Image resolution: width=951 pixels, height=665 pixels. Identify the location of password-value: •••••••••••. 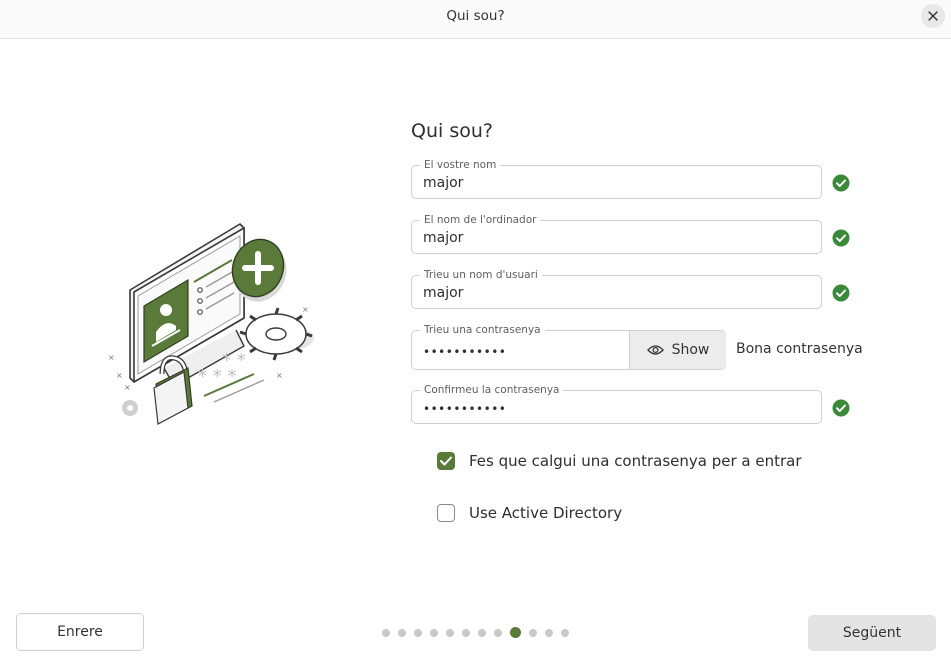
(465, 352).